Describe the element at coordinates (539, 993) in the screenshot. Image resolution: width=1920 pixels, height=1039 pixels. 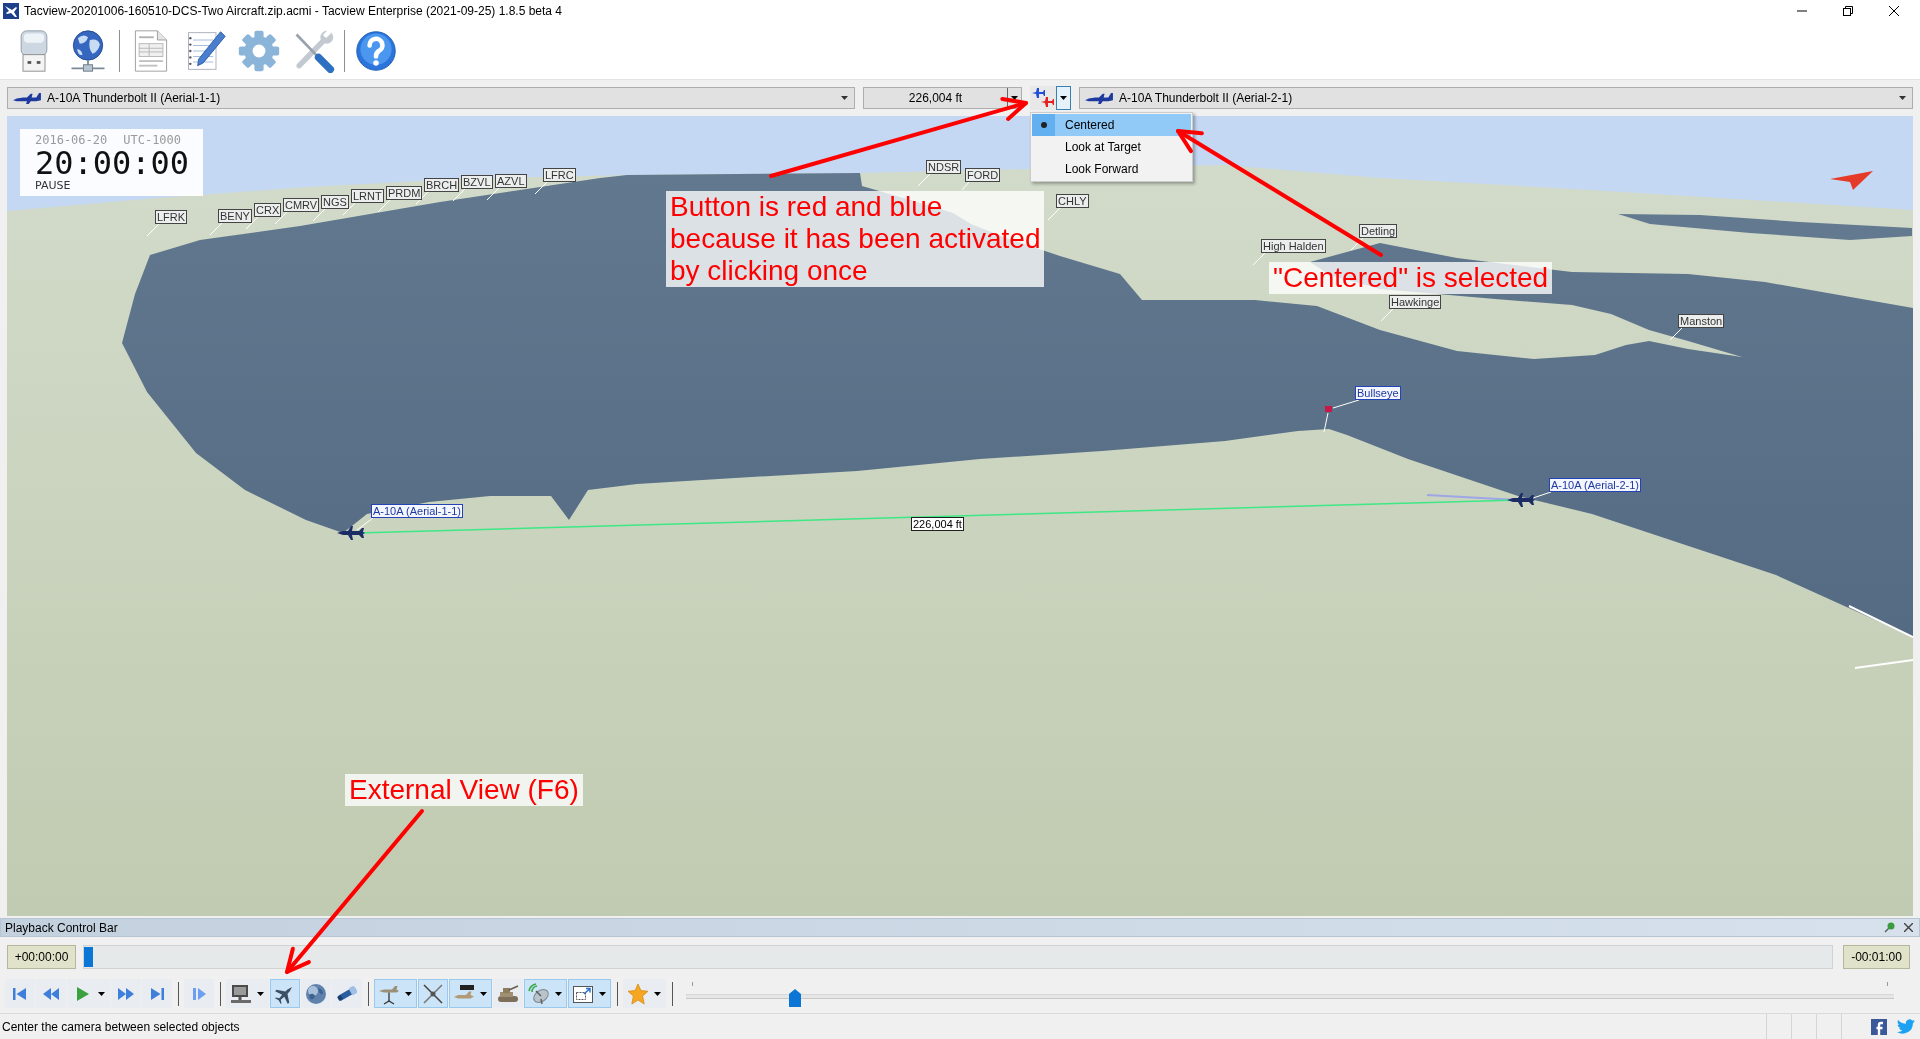
I see `radar-dish-icon` at that location.